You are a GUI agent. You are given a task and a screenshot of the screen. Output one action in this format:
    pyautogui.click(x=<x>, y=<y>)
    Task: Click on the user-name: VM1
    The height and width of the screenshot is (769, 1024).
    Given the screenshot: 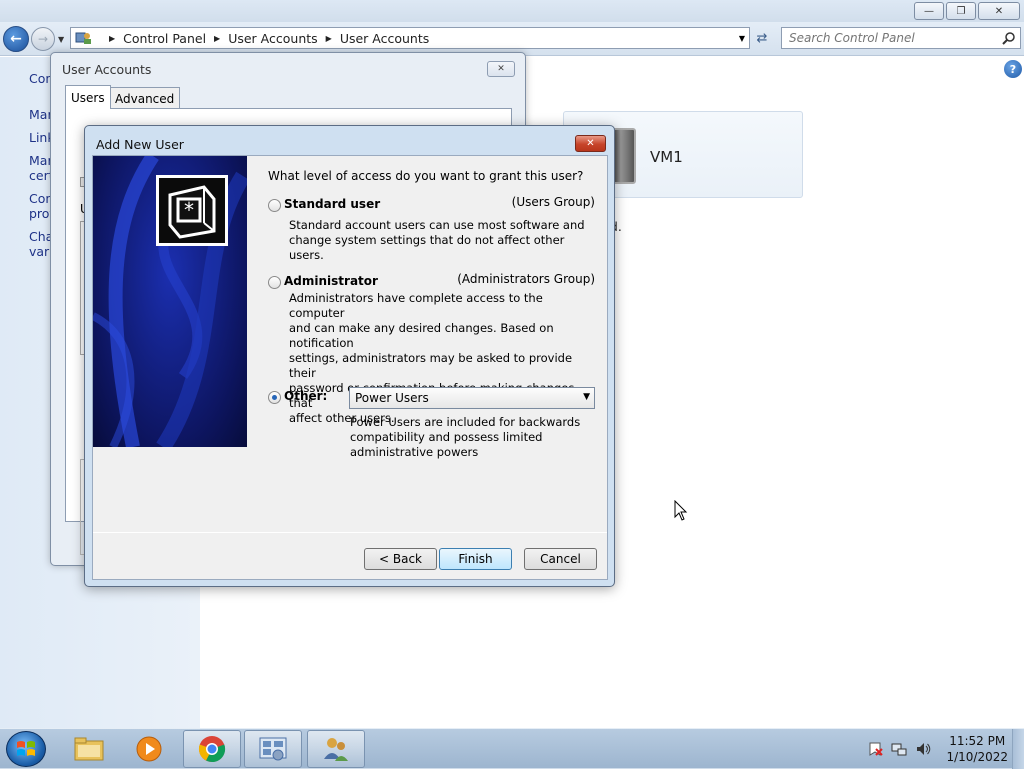 What is the action you would take?
    pyautogui.click(x=666, y=157)
    